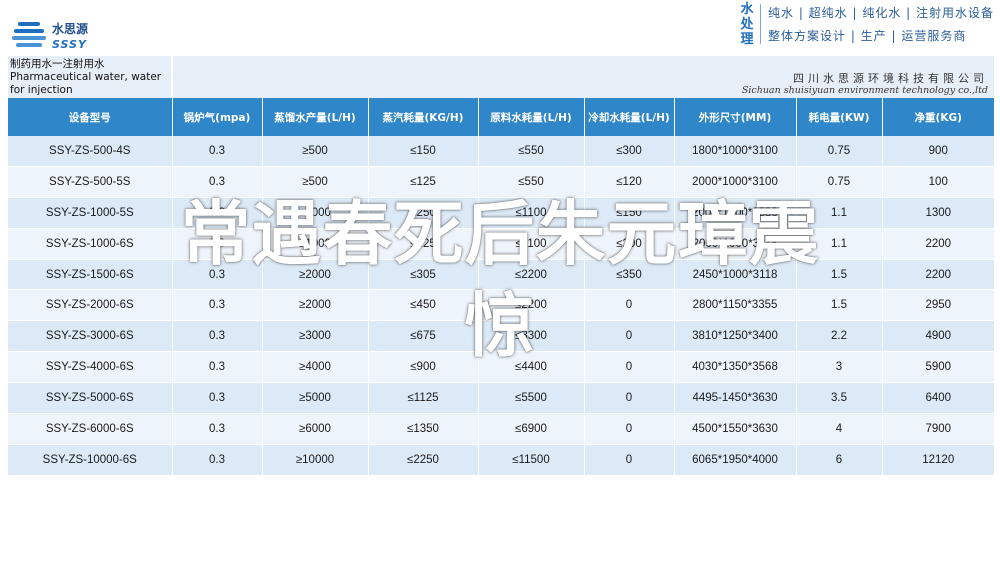  Describe the element at coordinates (423, 367) in the screenshot. I see `table-cell: ≤900` at that location.